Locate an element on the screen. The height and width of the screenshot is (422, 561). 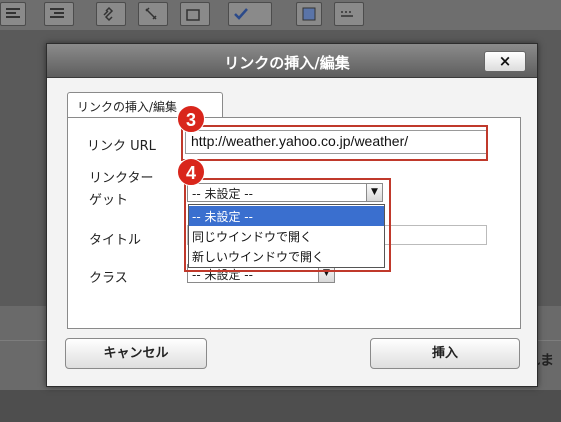
unlink-icon is located at coordinates (151, 13).